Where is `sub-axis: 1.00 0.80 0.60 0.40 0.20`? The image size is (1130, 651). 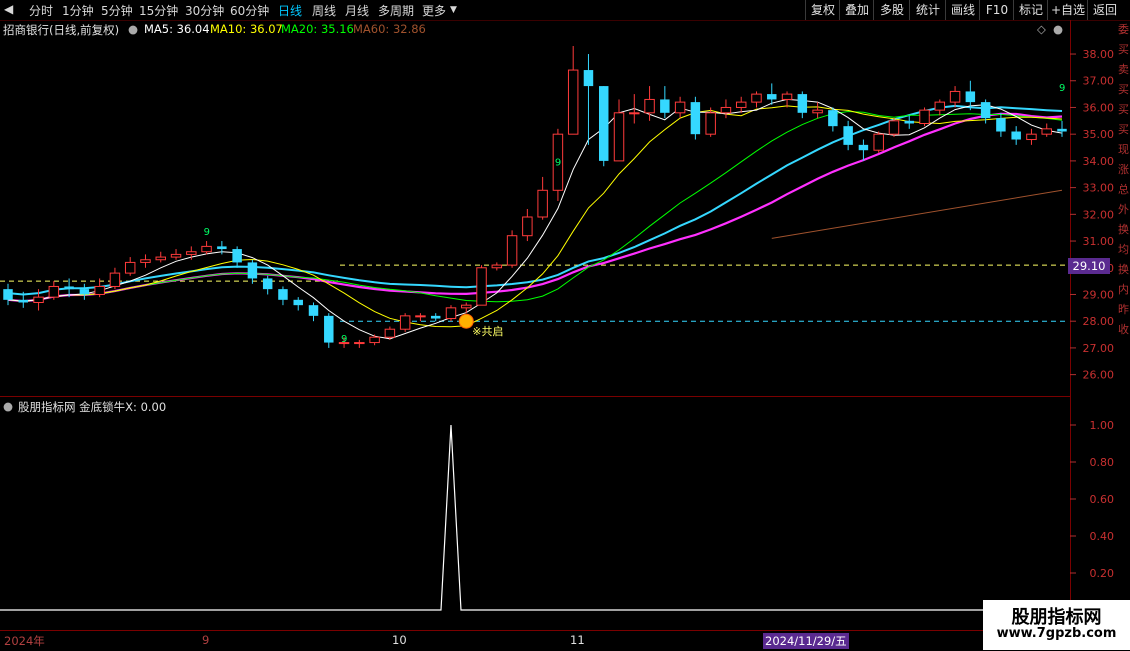 sub-axis: 1.00 0.80 0.60 0.40 0.20 is located at coordinates (1092, 499).